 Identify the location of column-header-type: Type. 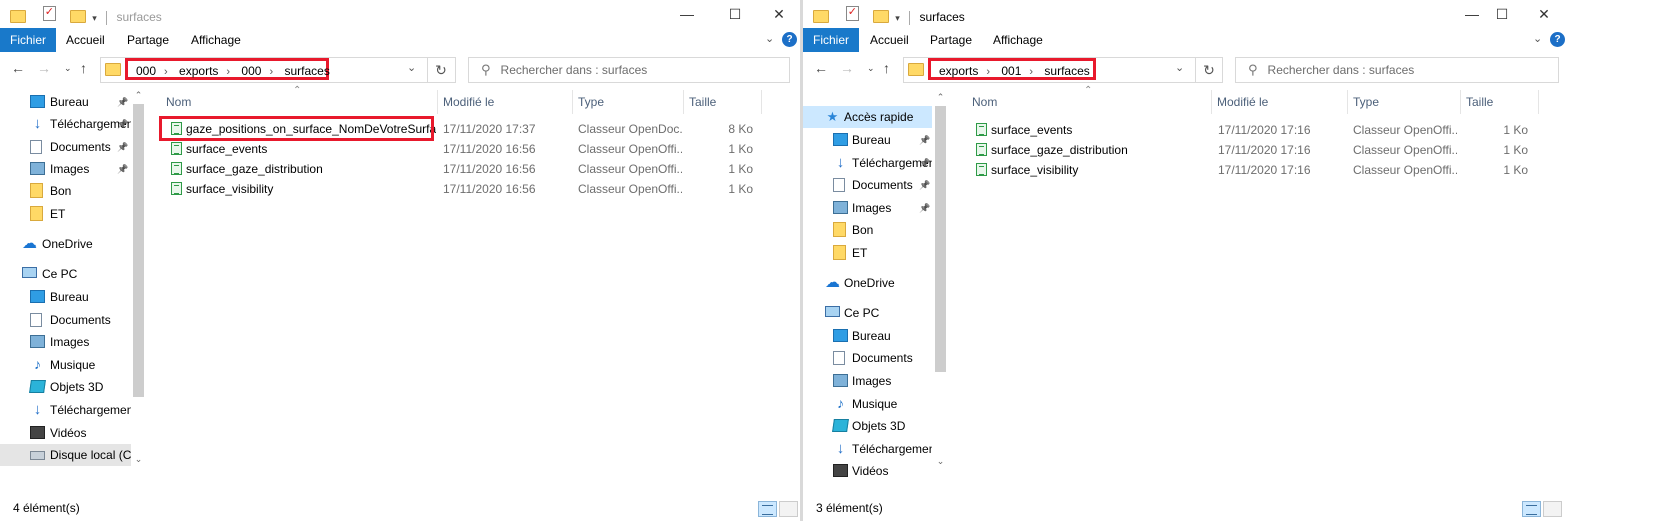
(1366, 102).